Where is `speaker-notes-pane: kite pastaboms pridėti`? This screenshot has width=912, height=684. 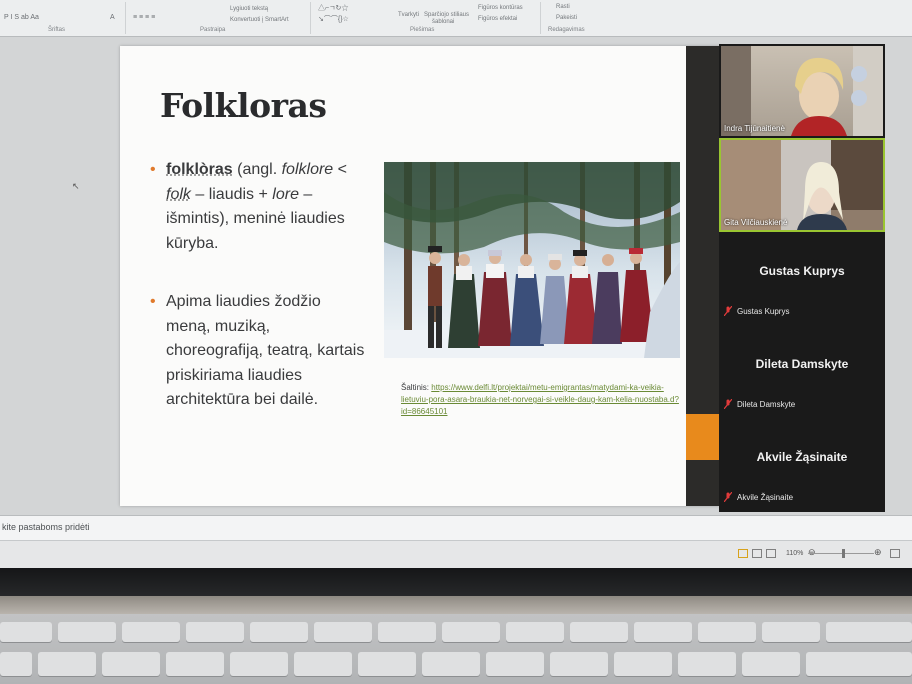 speaker-notes-pane: kite pastaboms pridėti is located at coordinates (456, 527).